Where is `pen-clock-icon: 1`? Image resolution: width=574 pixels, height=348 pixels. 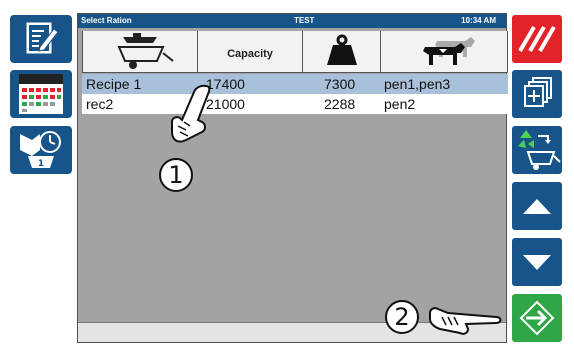
pen-clock-icon: 1 is located at coordinates (40, 150).